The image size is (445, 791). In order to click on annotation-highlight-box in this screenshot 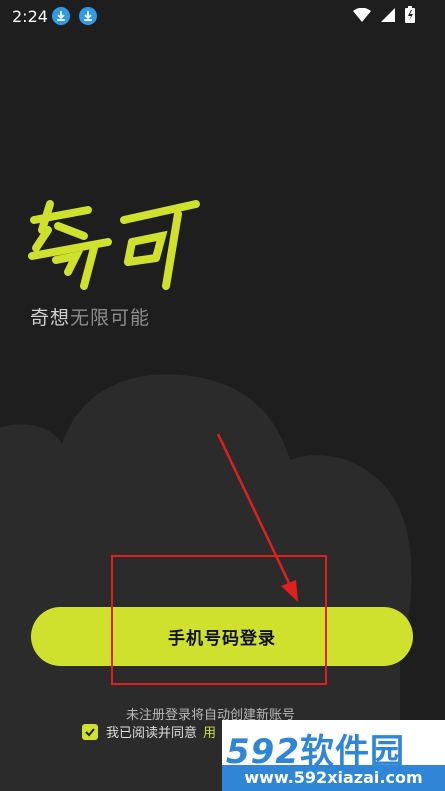, I will do `click(219, 620)`.